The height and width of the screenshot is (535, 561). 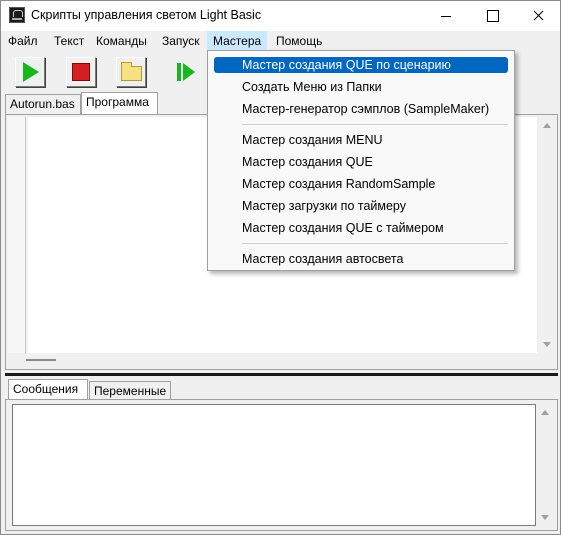 I want to click on minimize-button, so click(x=446, y=16).